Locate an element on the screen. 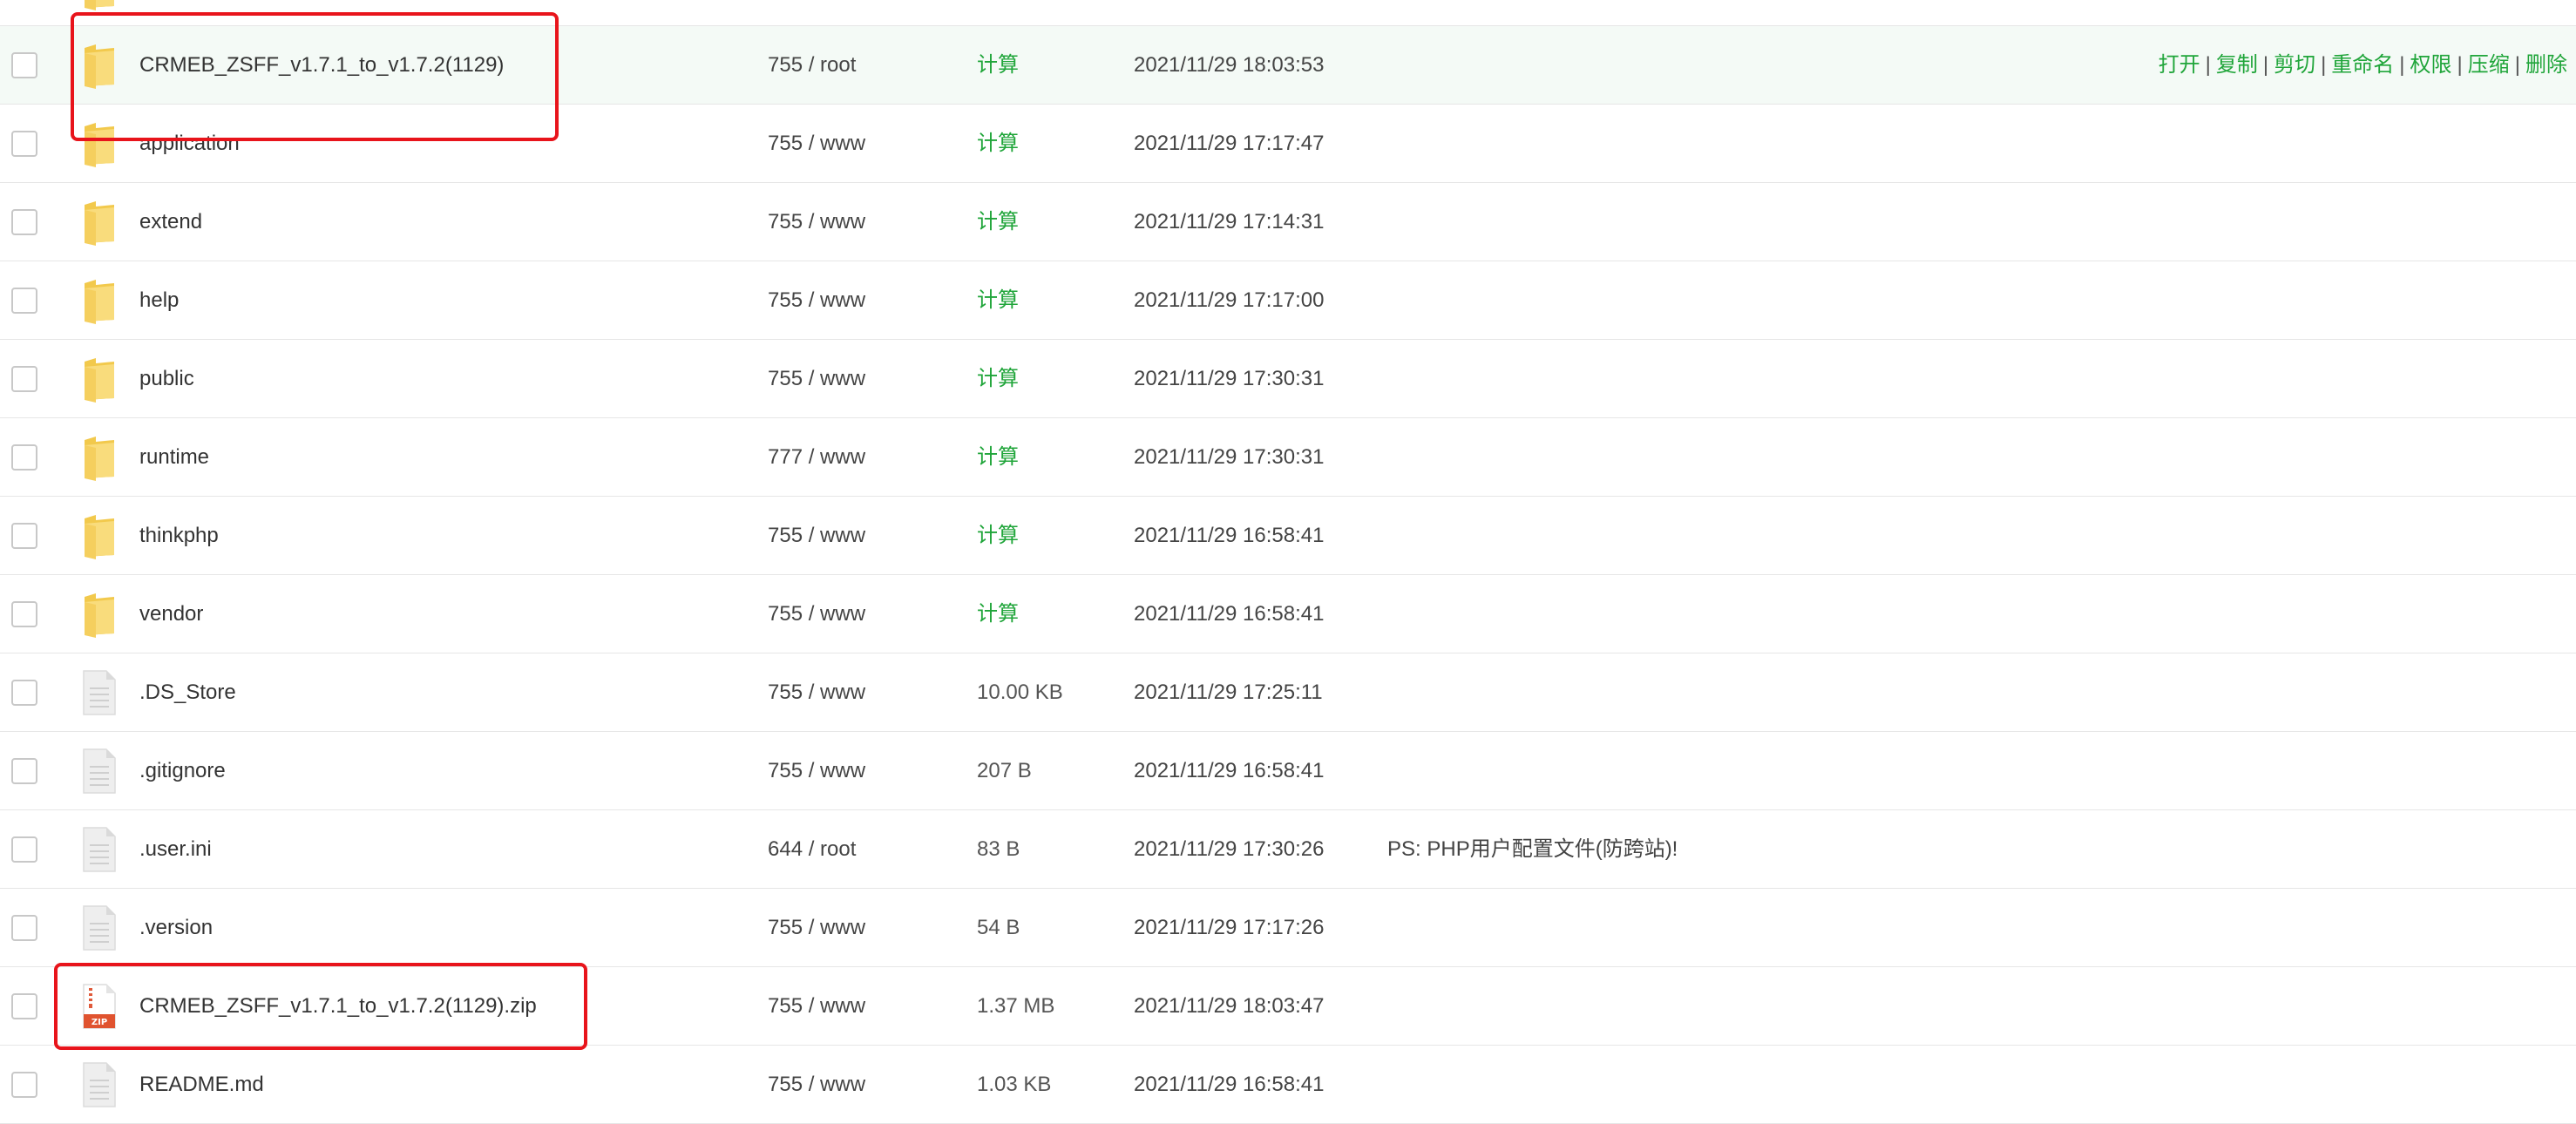  file-permission: 777 / www is located at coordinates (817, 457).